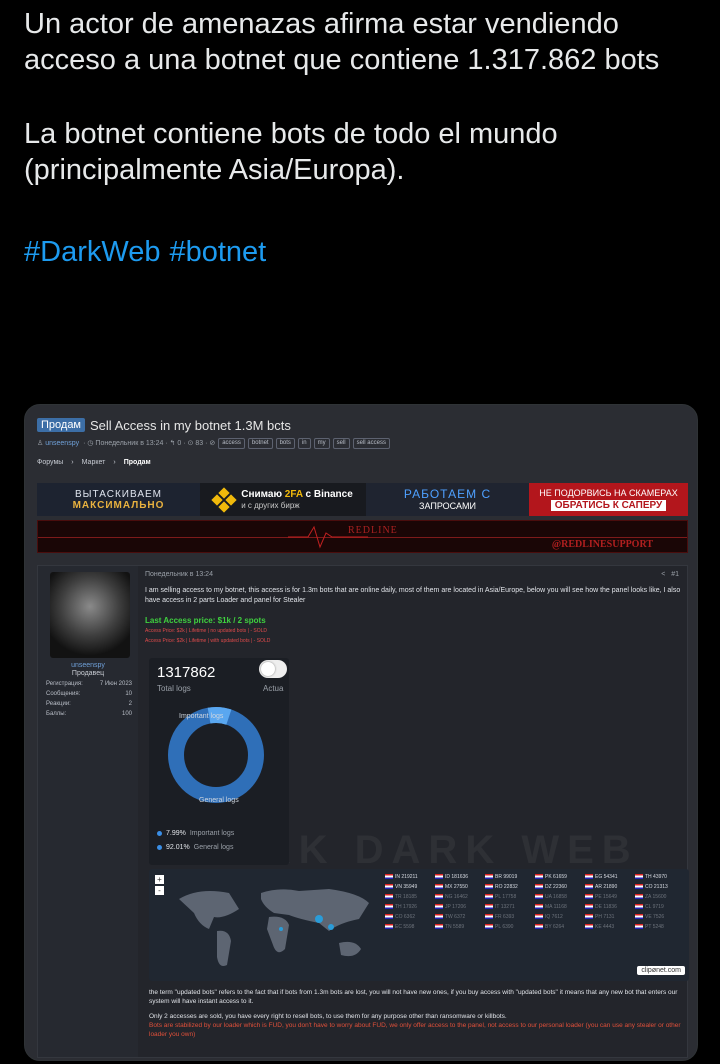 Image resolution: width=720 pixels, height=1064 pixels. I want to click on post-number: #1, so click(675, 574).